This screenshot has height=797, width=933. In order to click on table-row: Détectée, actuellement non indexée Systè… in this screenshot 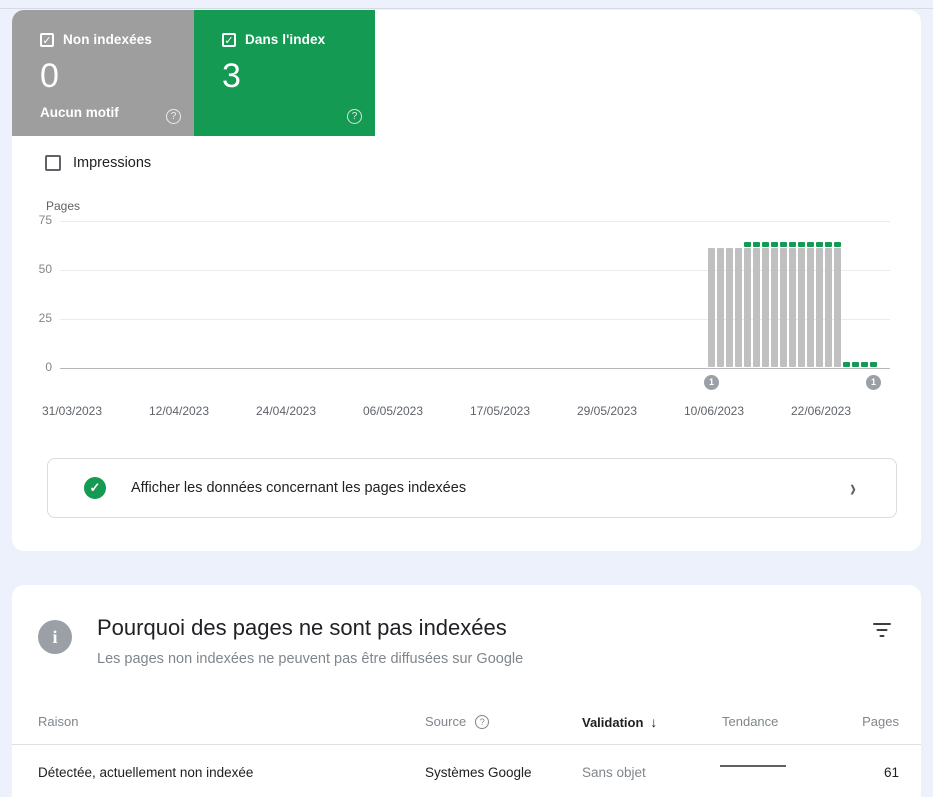, I will do `click(466, 771)`.